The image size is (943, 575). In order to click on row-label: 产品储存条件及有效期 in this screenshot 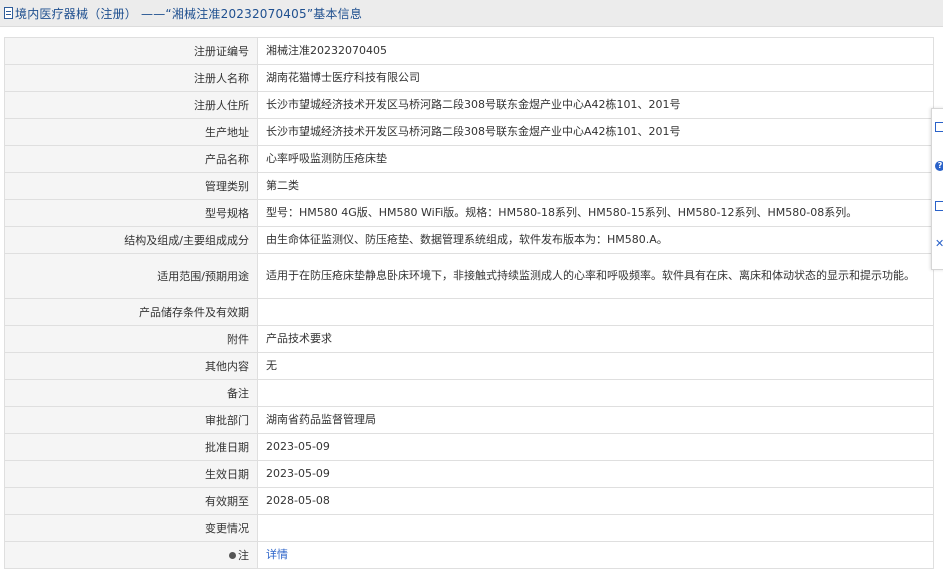, I will do `click(131, 312)`.